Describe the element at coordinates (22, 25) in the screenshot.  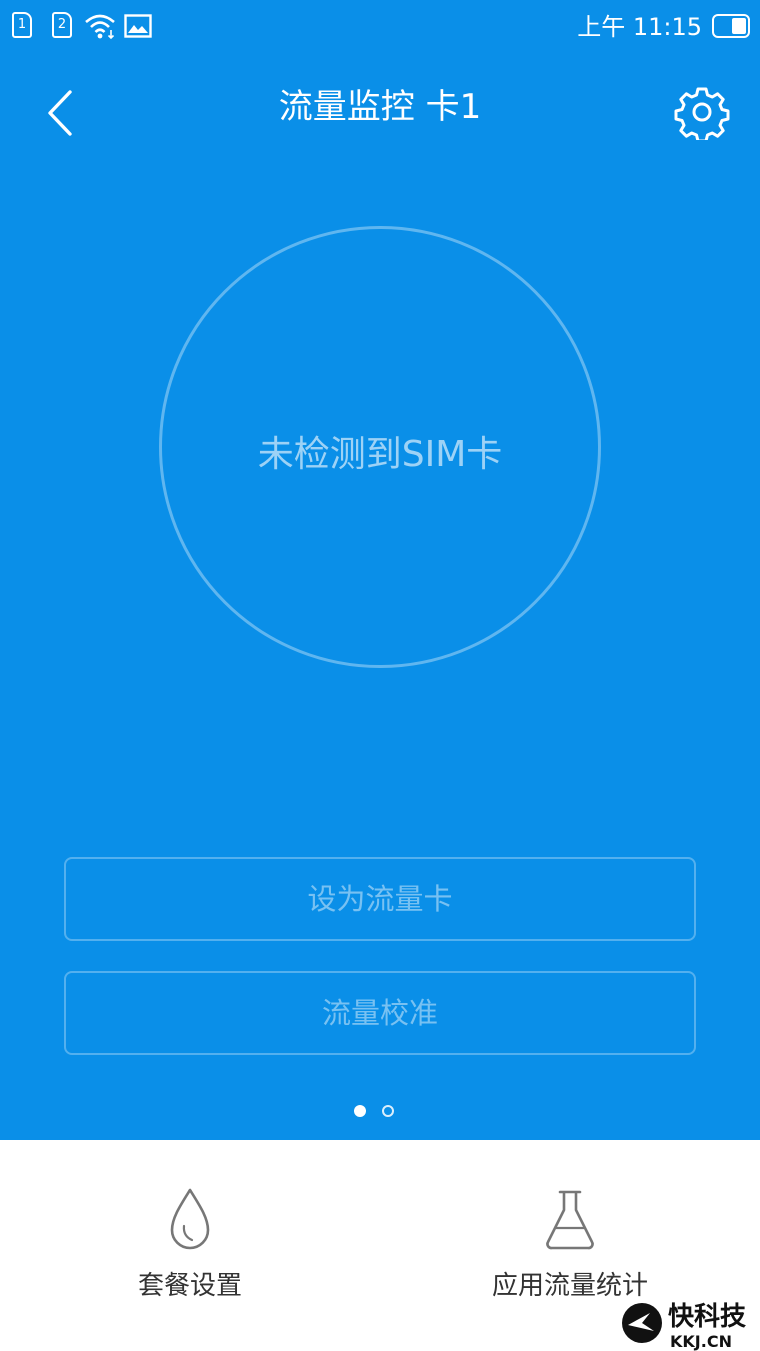
I see `sim1-icon: 1` at that location.